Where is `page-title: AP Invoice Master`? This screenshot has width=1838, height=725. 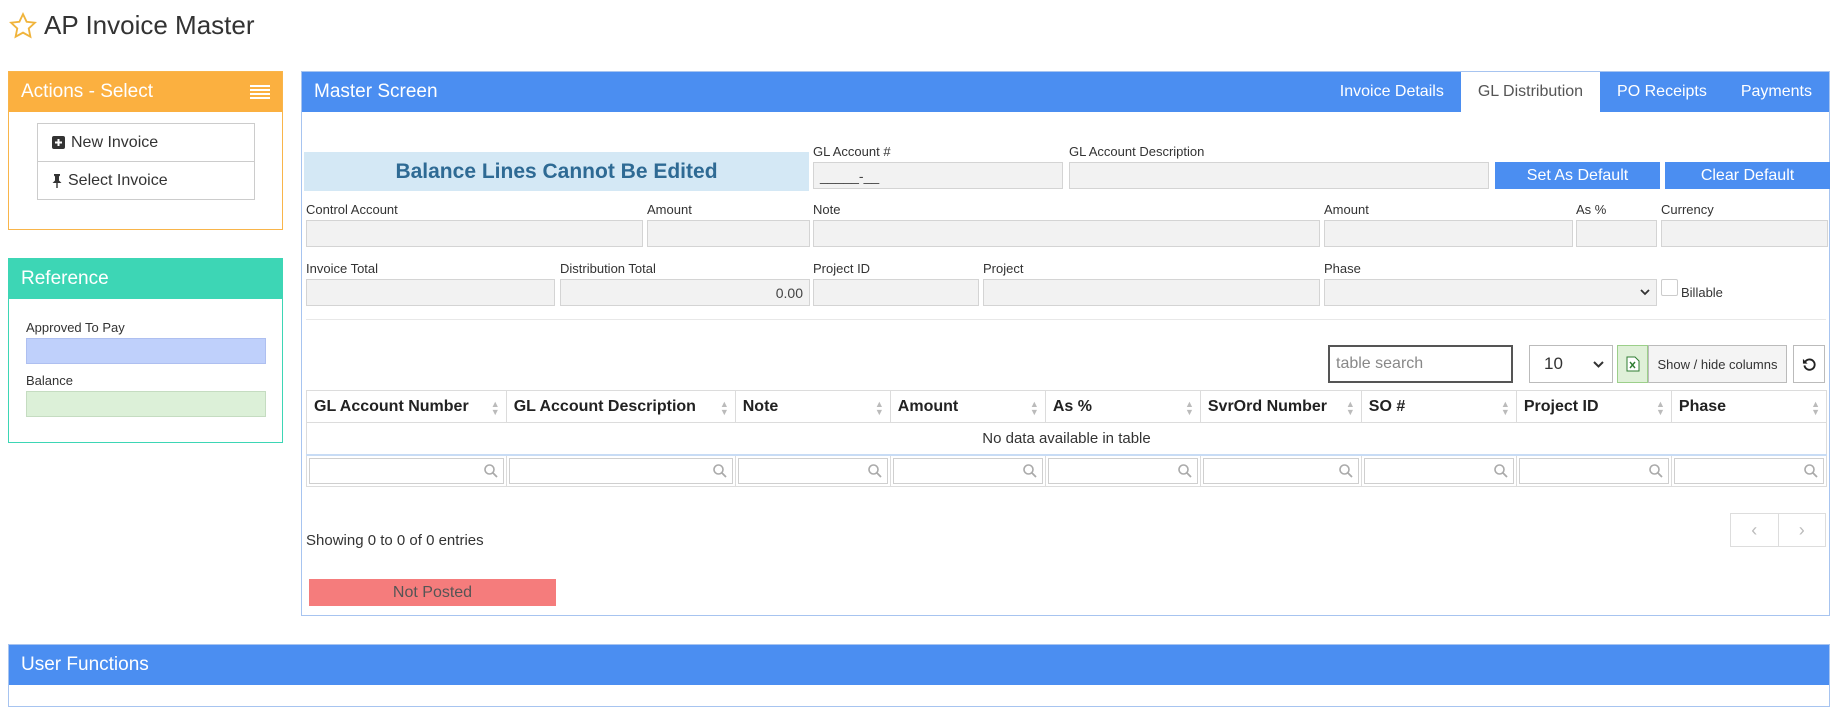
page-title: AP Invoice Master is located at coordinates (131, 25).